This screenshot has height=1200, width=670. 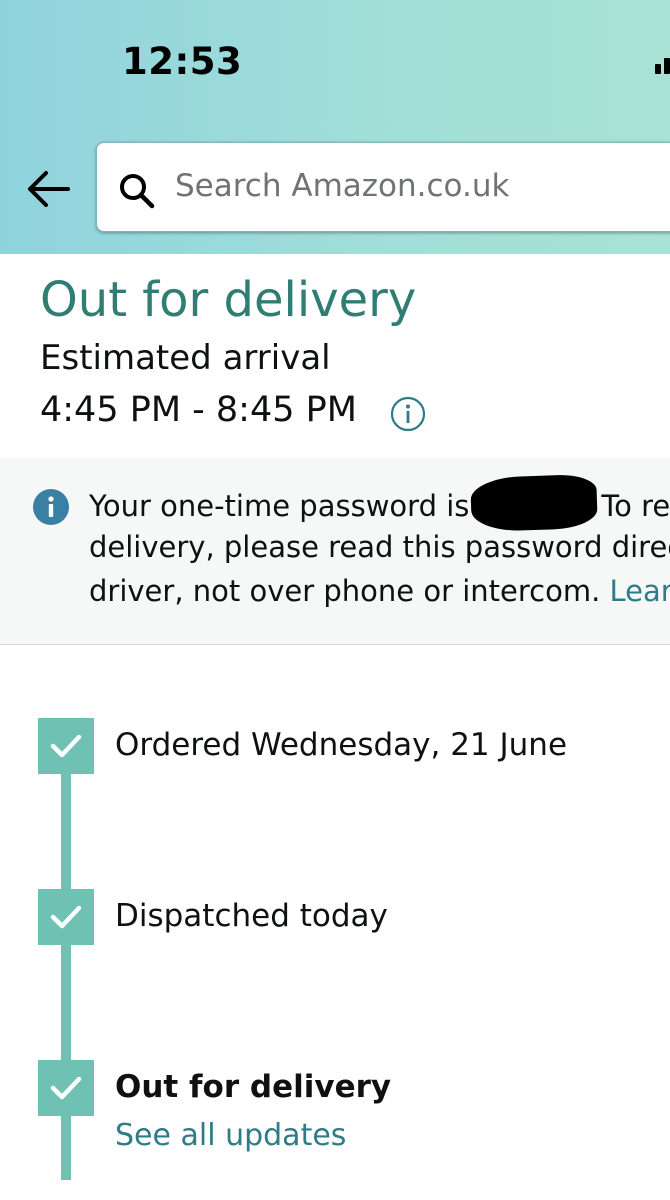 I want to click on search-input, so click(x=422, y=186).